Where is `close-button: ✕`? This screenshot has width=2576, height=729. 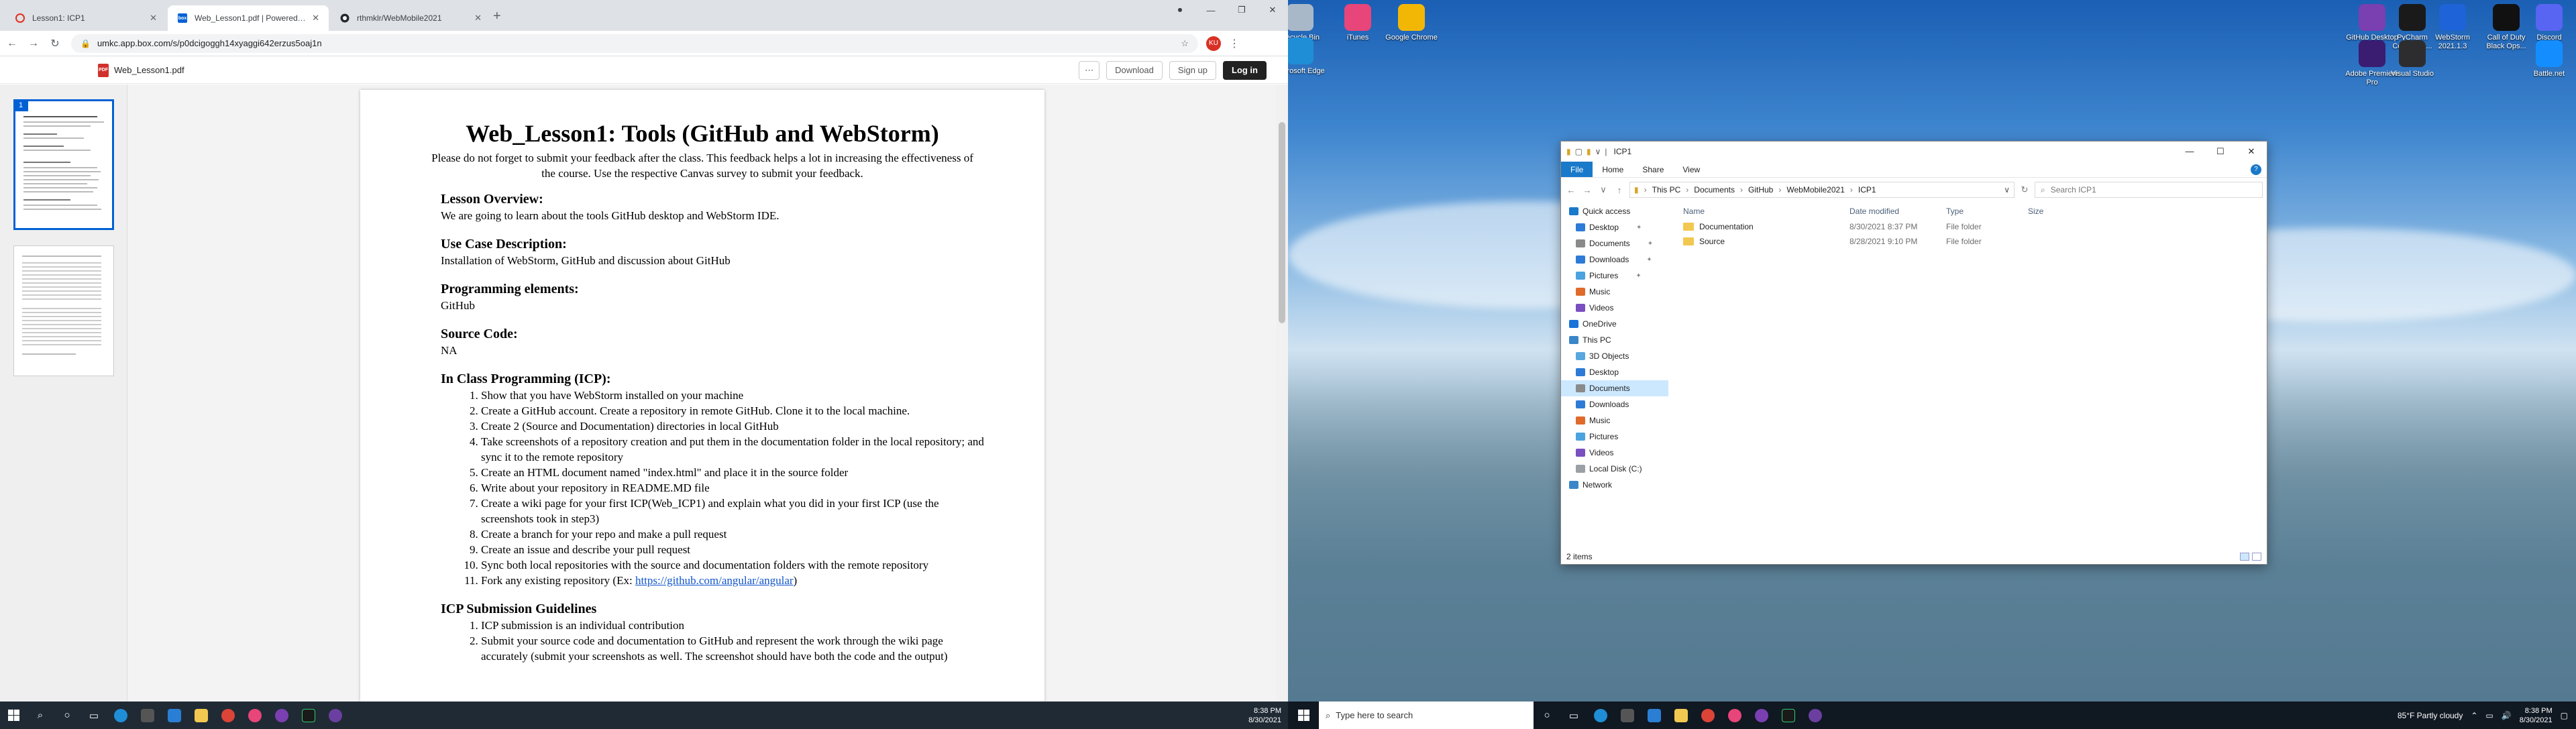 close-button: ✕ is located at coordinates (1272, 10).